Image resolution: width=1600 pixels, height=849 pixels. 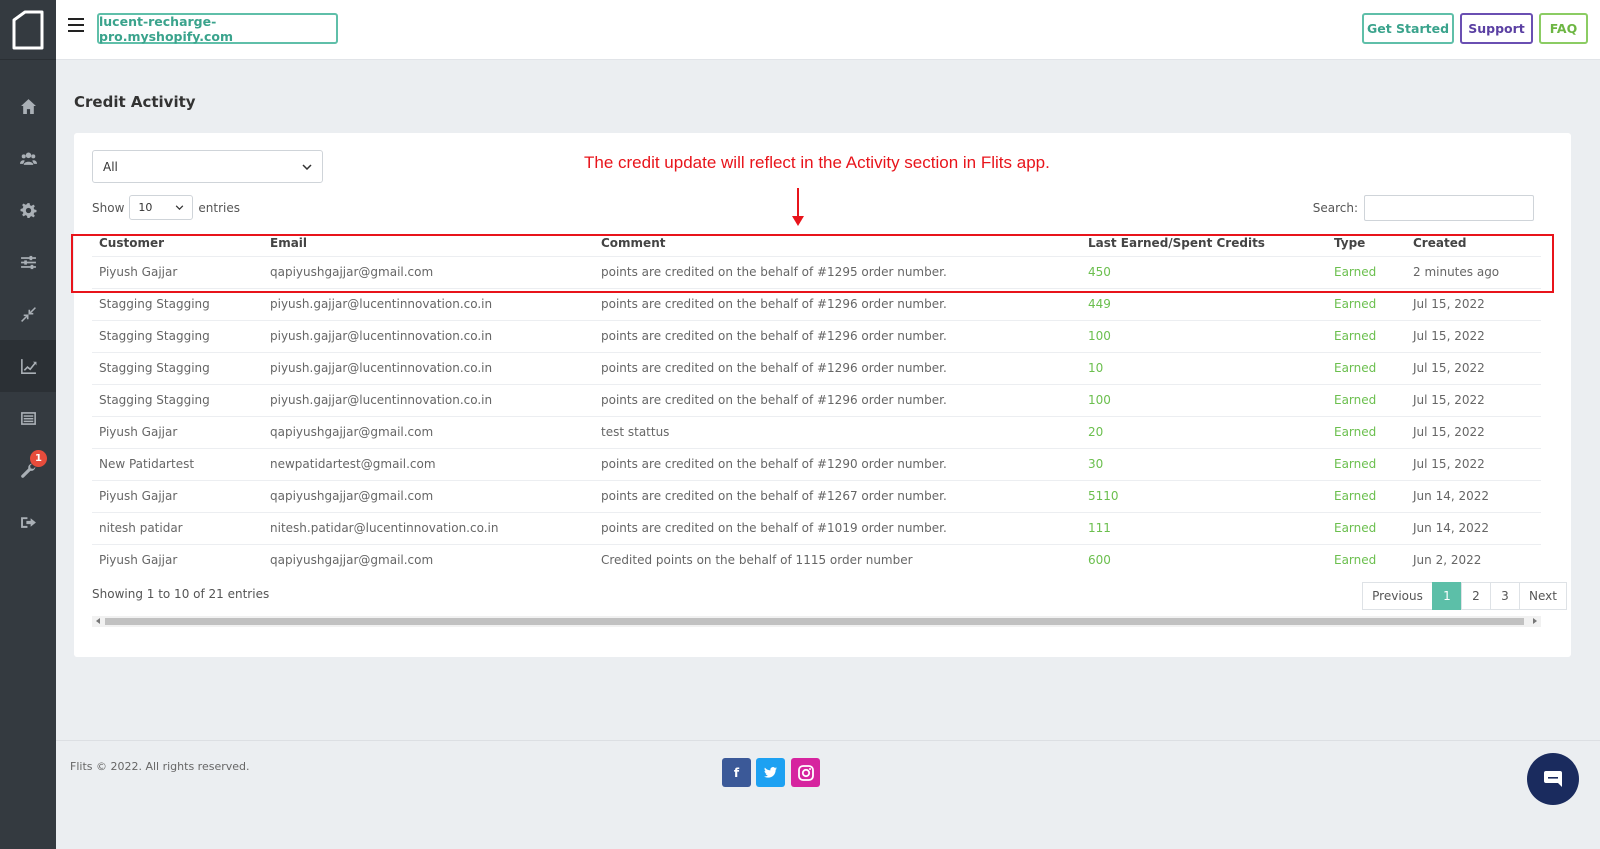 What do you see at coordinates (108, 207) in the screenshot?
I see `show-label: Show` at bounding box center [108, 207].